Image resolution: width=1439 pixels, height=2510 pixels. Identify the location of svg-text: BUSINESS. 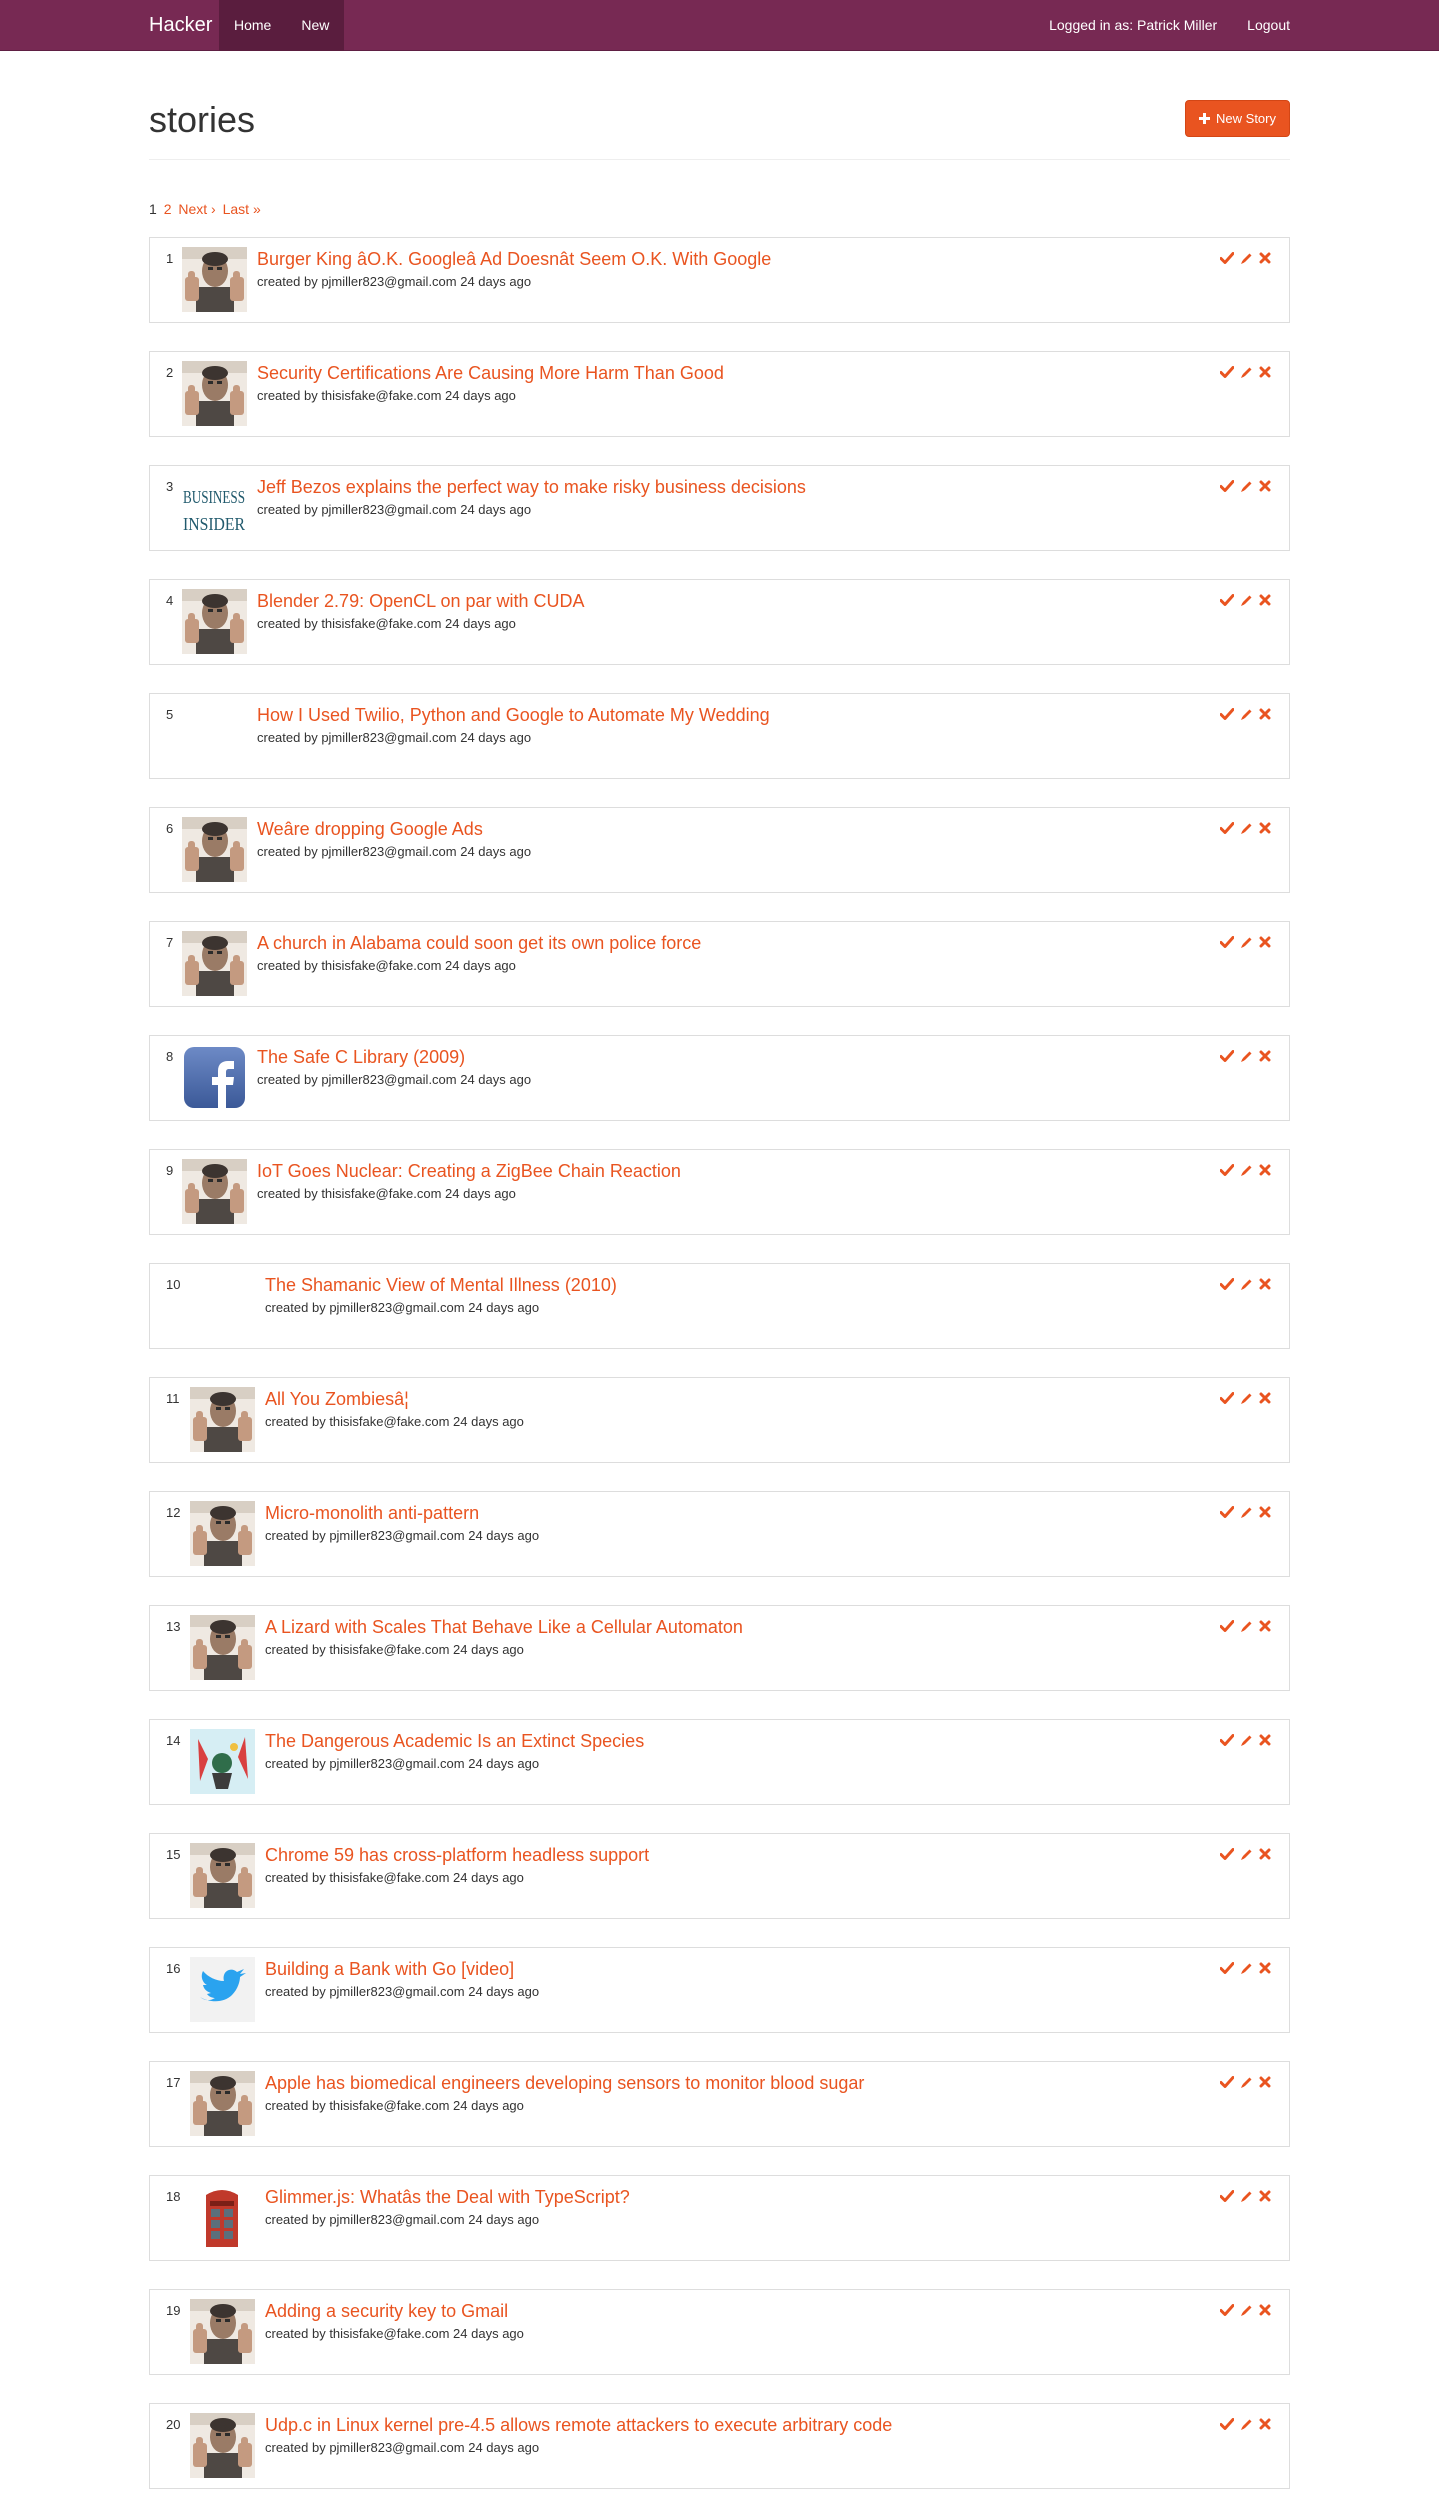
(214, 497).